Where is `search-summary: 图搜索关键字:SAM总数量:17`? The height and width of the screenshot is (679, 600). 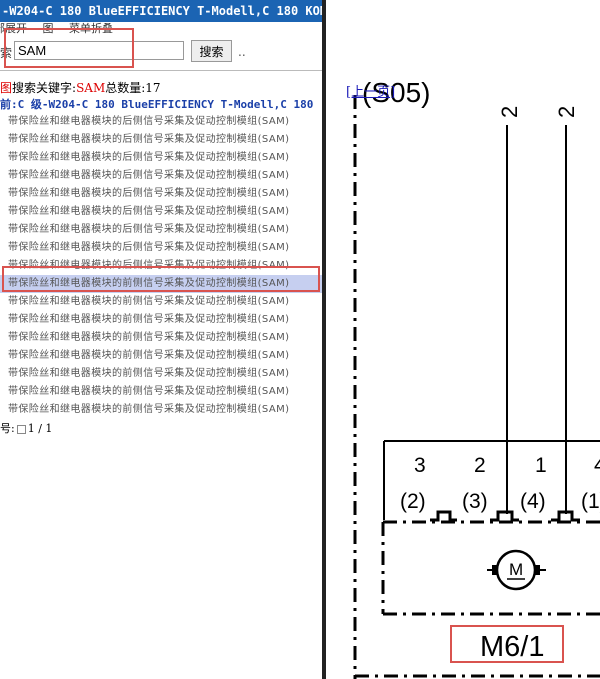
search-summary: 图搜索关键字:SAM总数量:17 is located at coordinates (80, 87).